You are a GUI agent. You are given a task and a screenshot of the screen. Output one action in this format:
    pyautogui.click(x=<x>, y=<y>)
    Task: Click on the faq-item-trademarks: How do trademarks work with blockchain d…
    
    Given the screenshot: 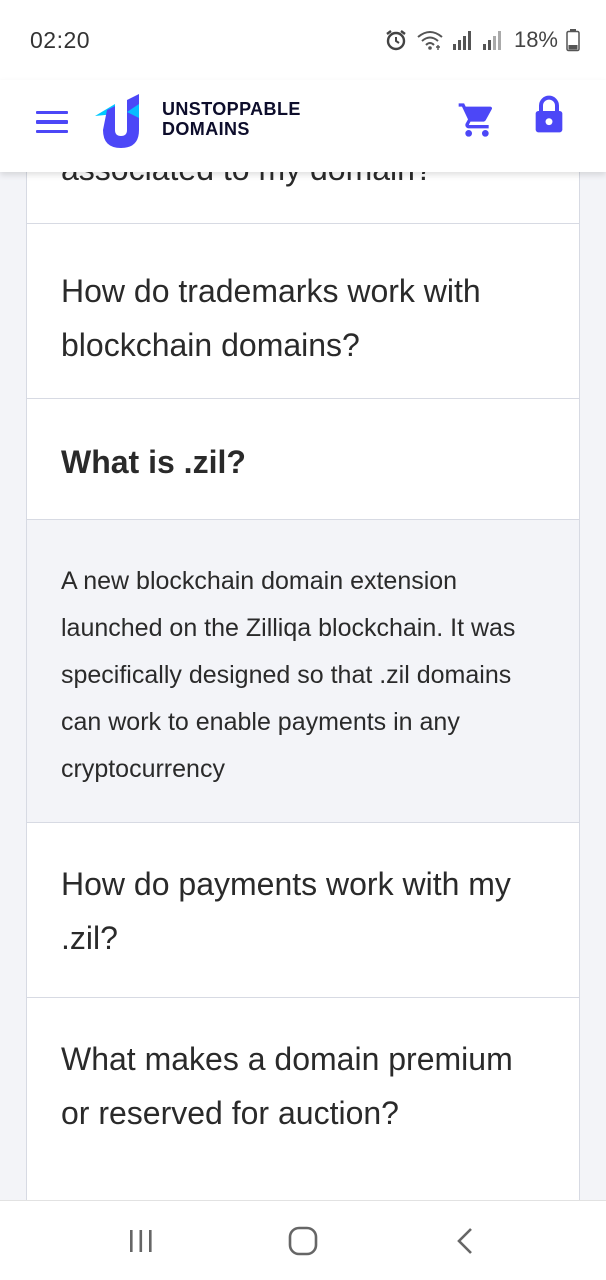 What is the action you would take?
    pyautogui.click(x=303, y=311)
    